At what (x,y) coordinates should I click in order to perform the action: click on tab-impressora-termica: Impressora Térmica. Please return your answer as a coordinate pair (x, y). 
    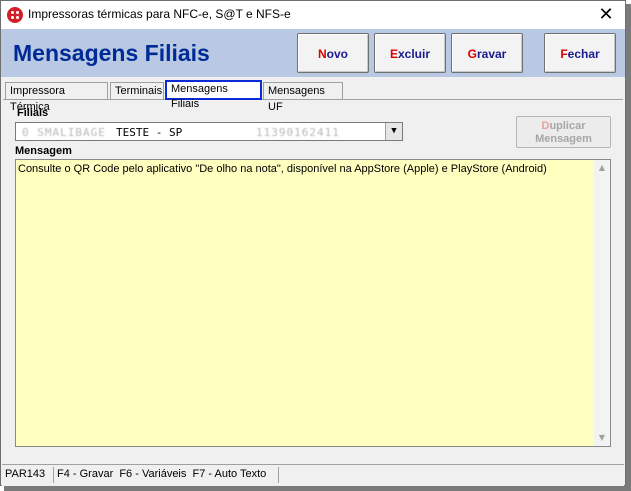
    Looking at the image, I should click on (56, 97).